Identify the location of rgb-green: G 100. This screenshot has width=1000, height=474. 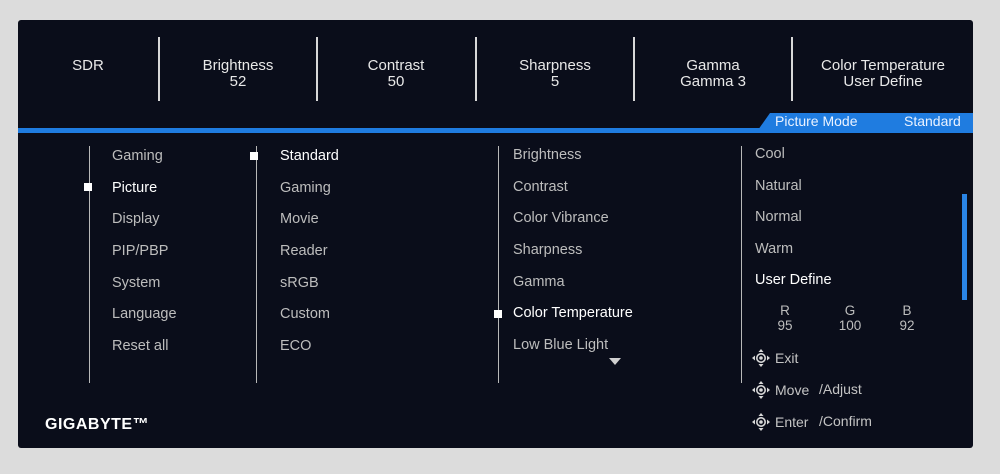
(850, 318).